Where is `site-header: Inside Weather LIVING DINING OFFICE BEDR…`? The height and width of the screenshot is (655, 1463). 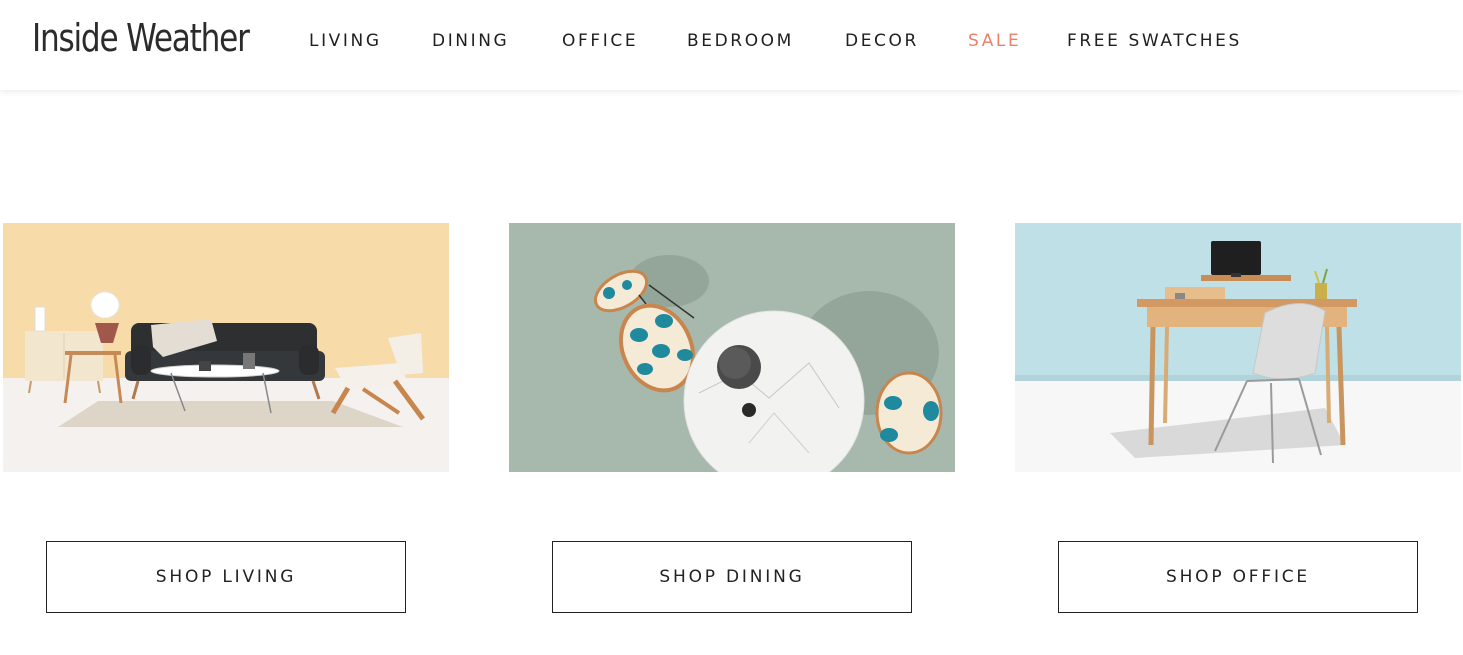 site-header: Inside Weather LIVING DINING OFFICE BEDR… is located at coordinates (731, 45).